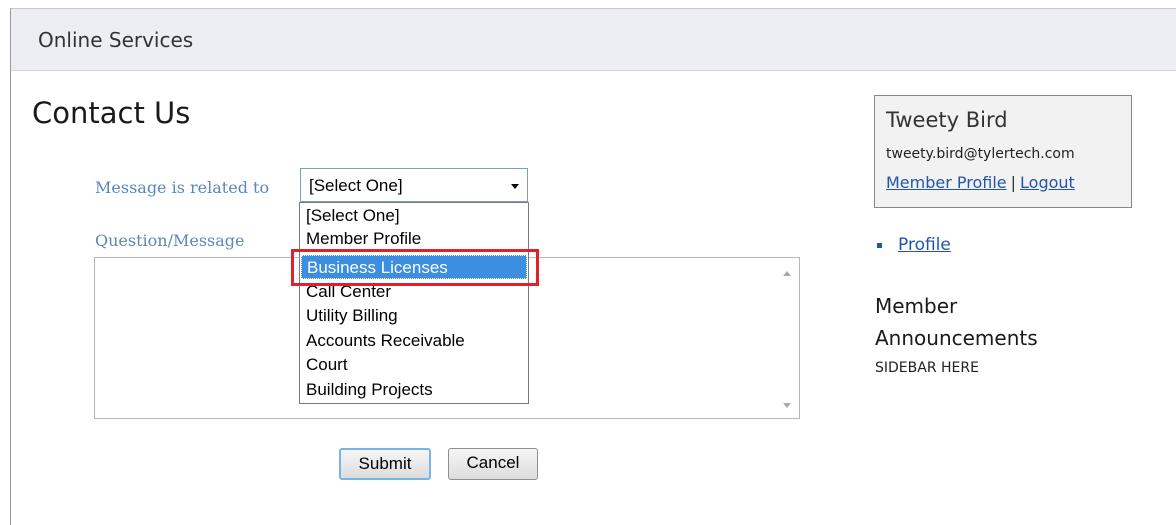 The height and width of the screenshot is (525, 1176). I want to click on dropdown-option-utility-billing: Utility Billing, so click(414, 316).